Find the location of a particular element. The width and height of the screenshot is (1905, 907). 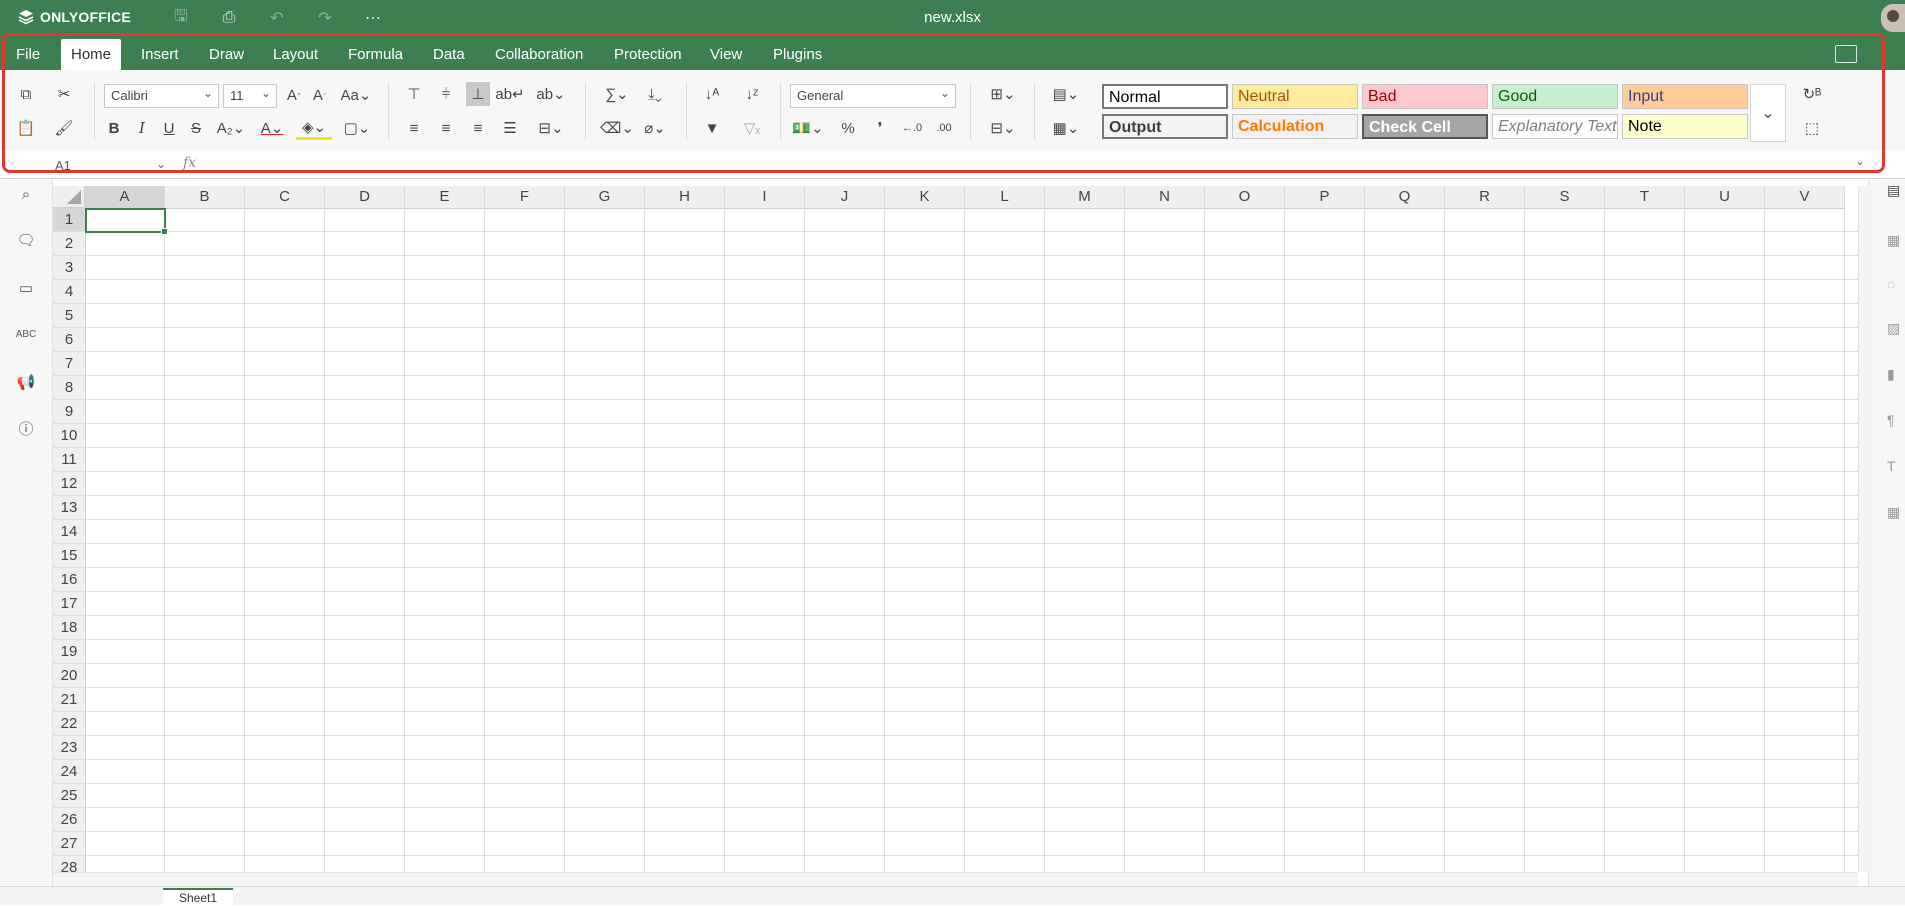

row-header: 24 is located at coordinates (69, 772).